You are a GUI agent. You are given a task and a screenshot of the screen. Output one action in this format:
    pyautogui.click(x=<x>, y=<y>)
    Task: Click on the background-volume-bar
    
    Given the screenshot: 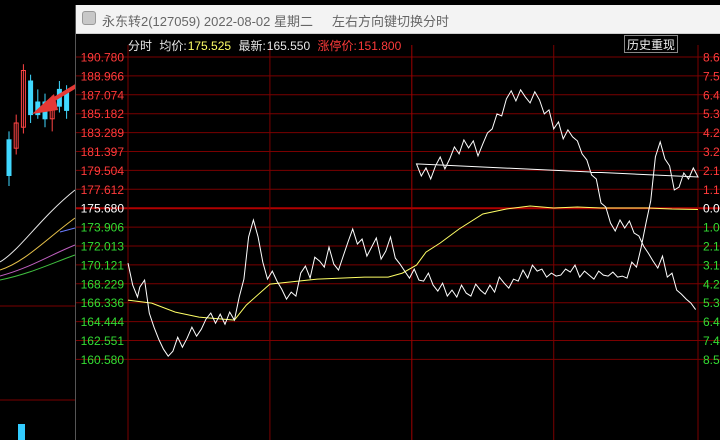 What is the action you would take?
    pyautogui.click(x=21, y=432)
    